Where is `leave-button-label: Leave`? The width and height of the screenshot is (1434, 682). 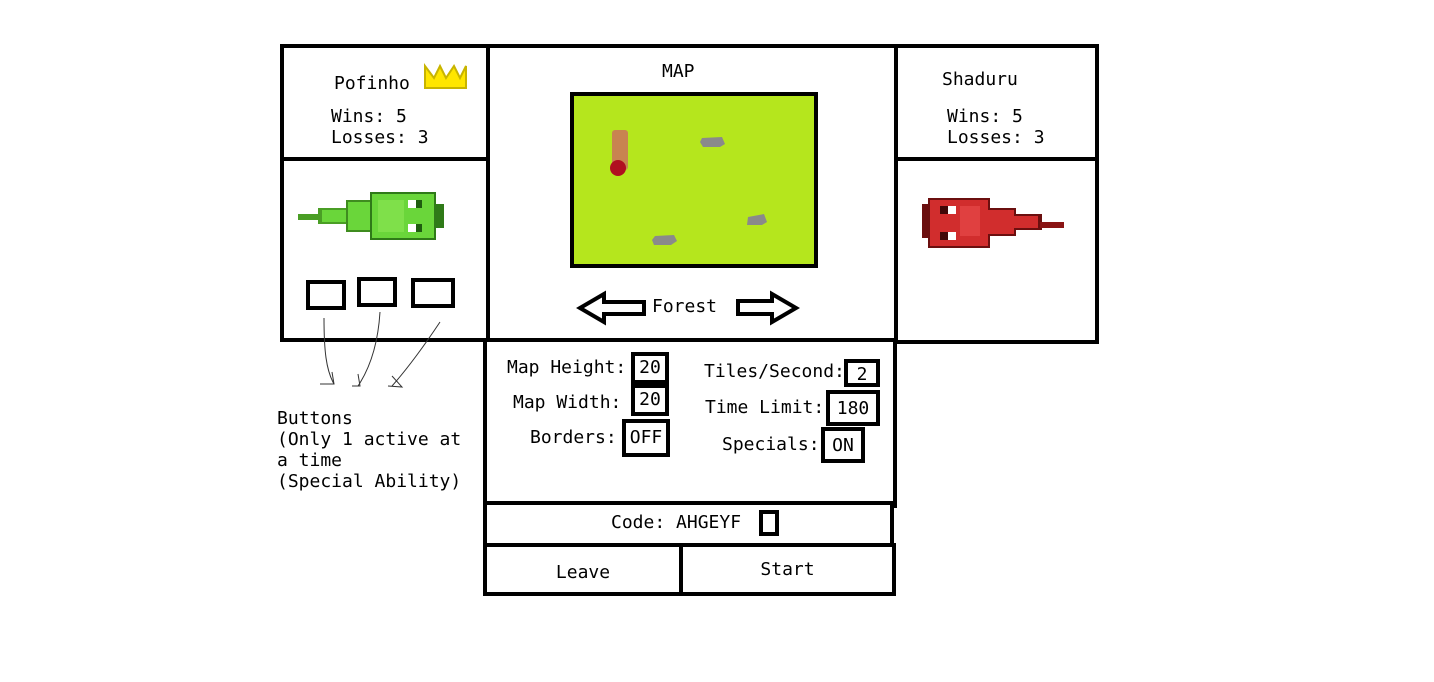
leave-button-label: Leave is located at coordinates (583, 572).